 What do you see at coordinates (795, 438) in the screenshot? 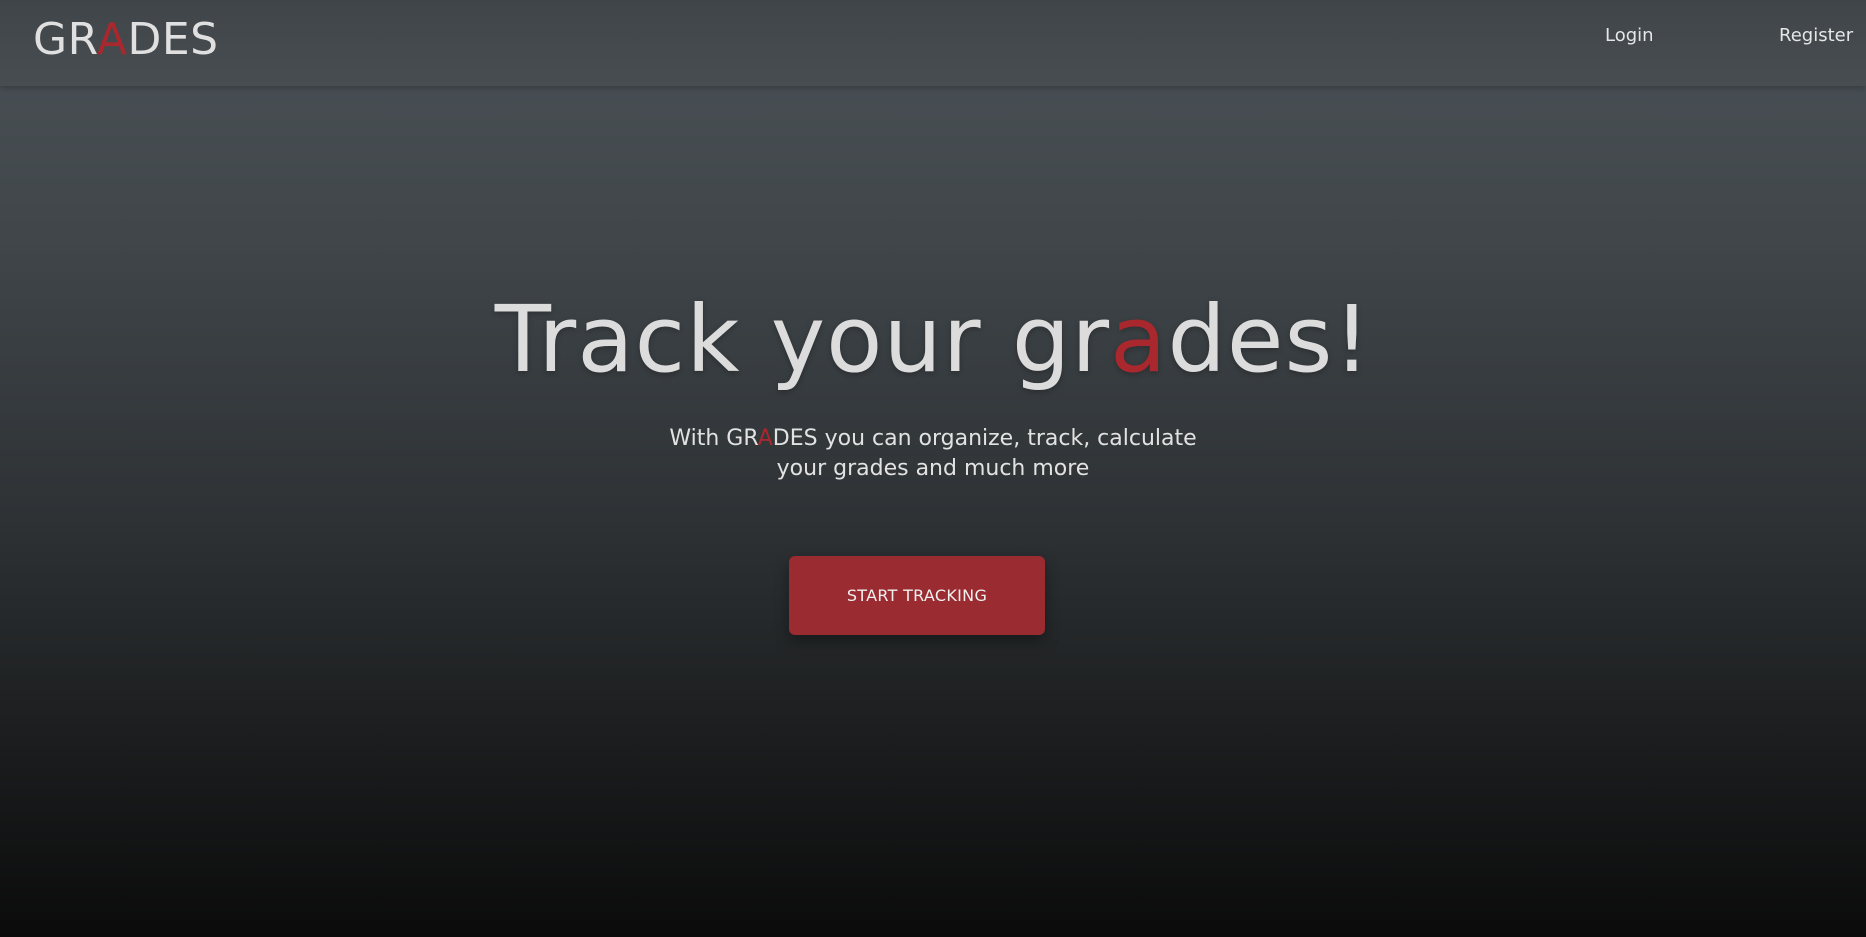
I see `hero-subtitle-brand-end: DES` at bounding box center [795, 438].